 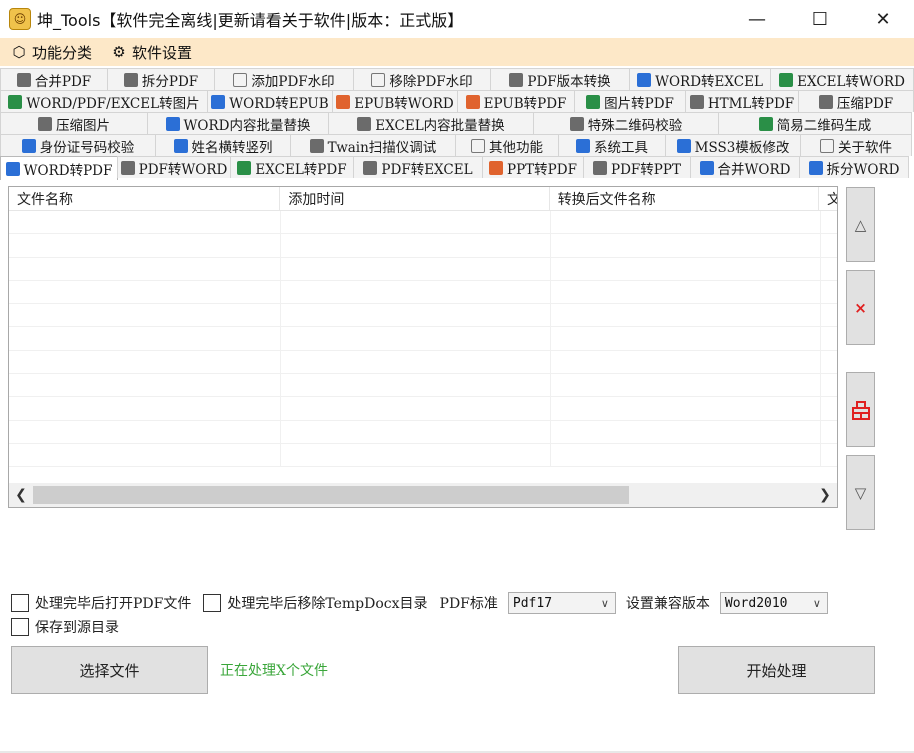 I want to click on tab-label: 简易二维码生成, so click(x=824, y=125).